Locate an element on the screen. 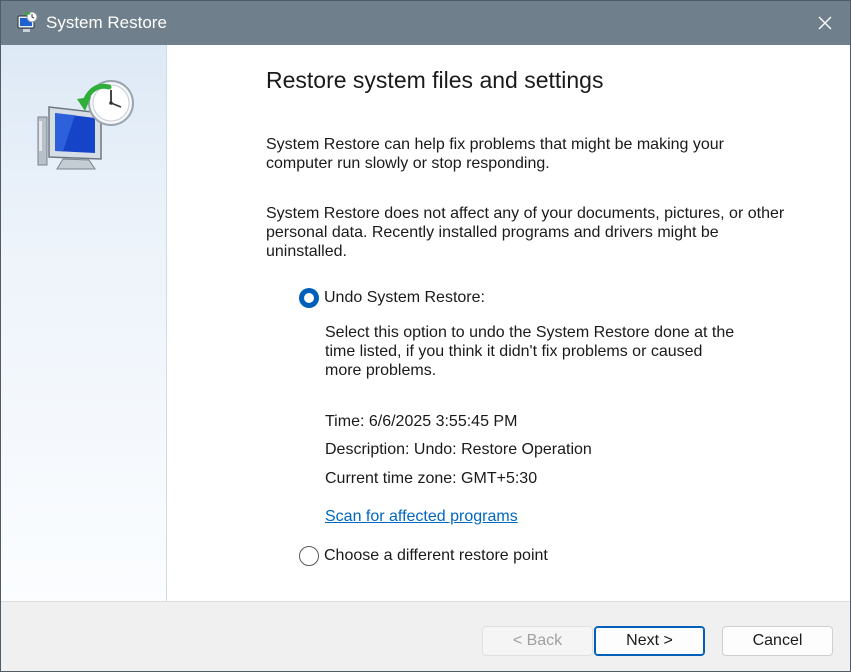 This screenshot has width=851, height=672. intro-paragraph-line: computer run slowly or stop responding. is located at coordinates (408, 163).